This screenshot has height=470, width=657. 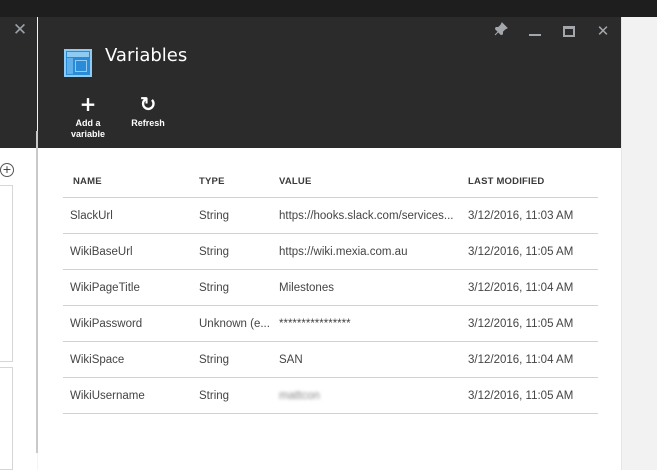 What do you see at coordinates (88, 128) in the screenshot?
I see `add-variable-label: Add a variable` at bounding box center [88, 128].